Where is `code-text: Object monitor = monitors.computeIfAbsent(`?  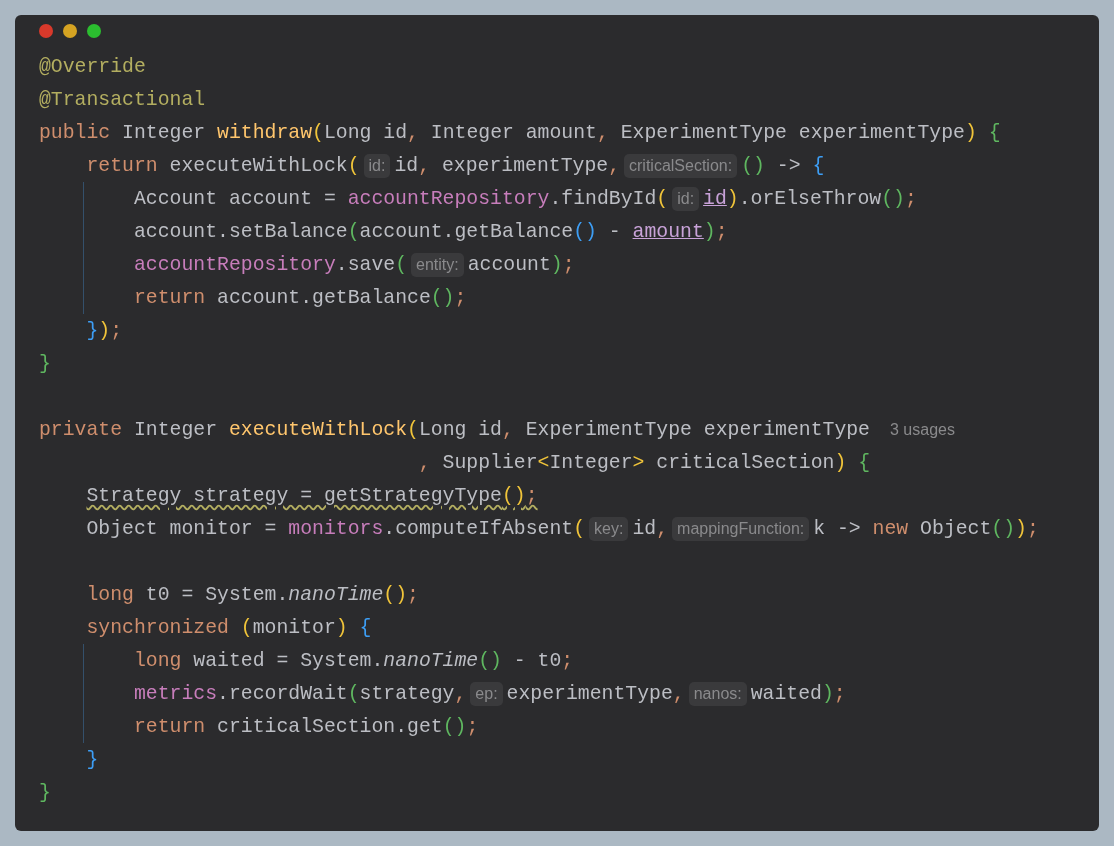 code-text: Object monitor = monitors.computeIfAbsent( is located at coordinates (335, 528).